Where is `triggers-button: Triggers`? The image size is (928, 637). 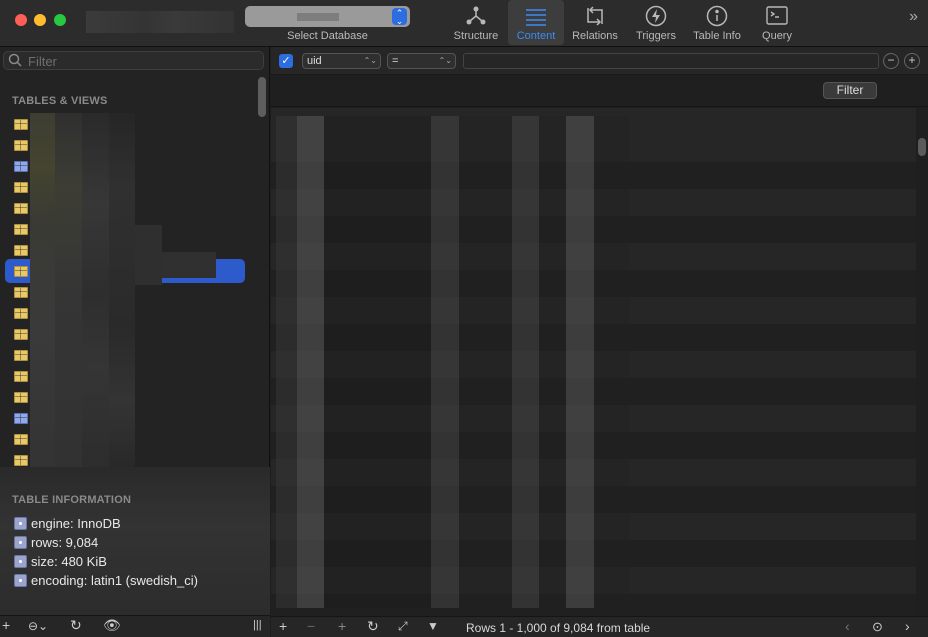
triggers-button: Triggers is located at coordinates (656, 22).